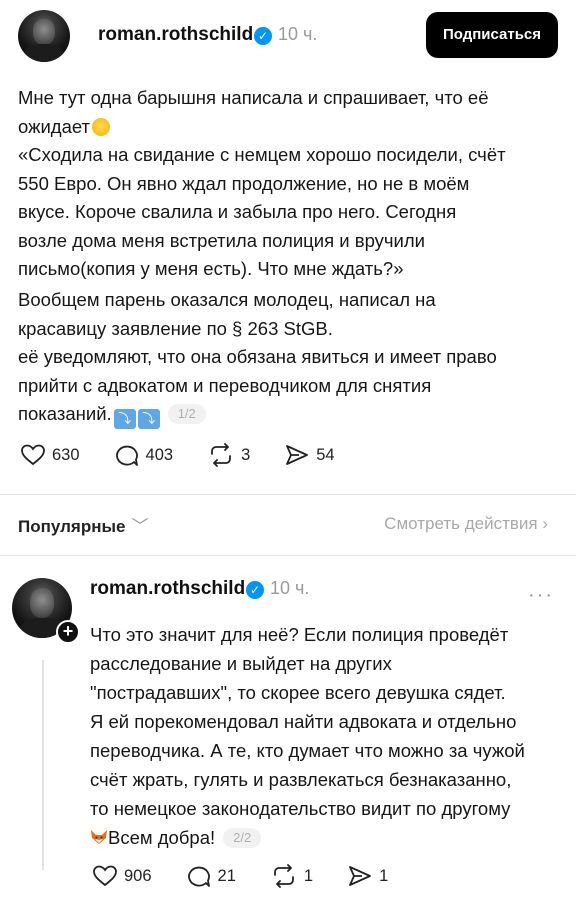  I want to click on post1-header: roman.rothschild ✓ 10 ч. Подписаться, so click(288, 36).